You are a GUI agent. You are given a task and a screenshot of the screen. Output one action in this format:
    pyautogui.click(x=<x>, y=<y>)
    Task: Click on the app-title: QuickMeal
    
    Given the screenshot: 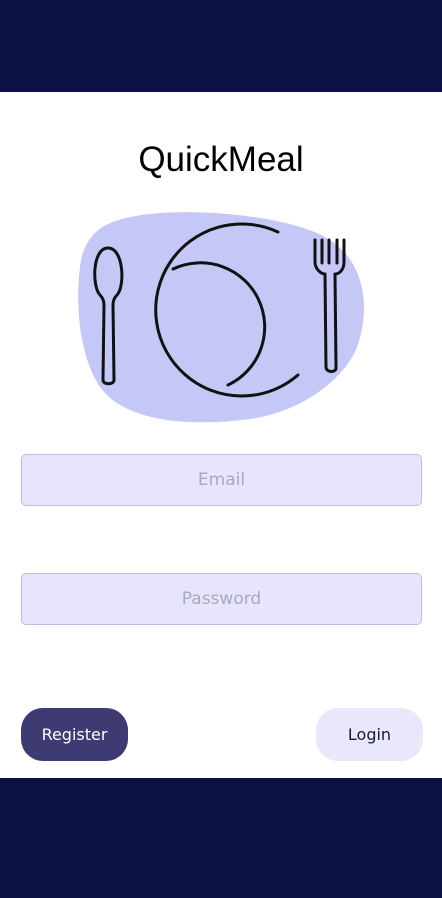 What is the action you would take?
    pyautogui.click(x=221, y=159)
    